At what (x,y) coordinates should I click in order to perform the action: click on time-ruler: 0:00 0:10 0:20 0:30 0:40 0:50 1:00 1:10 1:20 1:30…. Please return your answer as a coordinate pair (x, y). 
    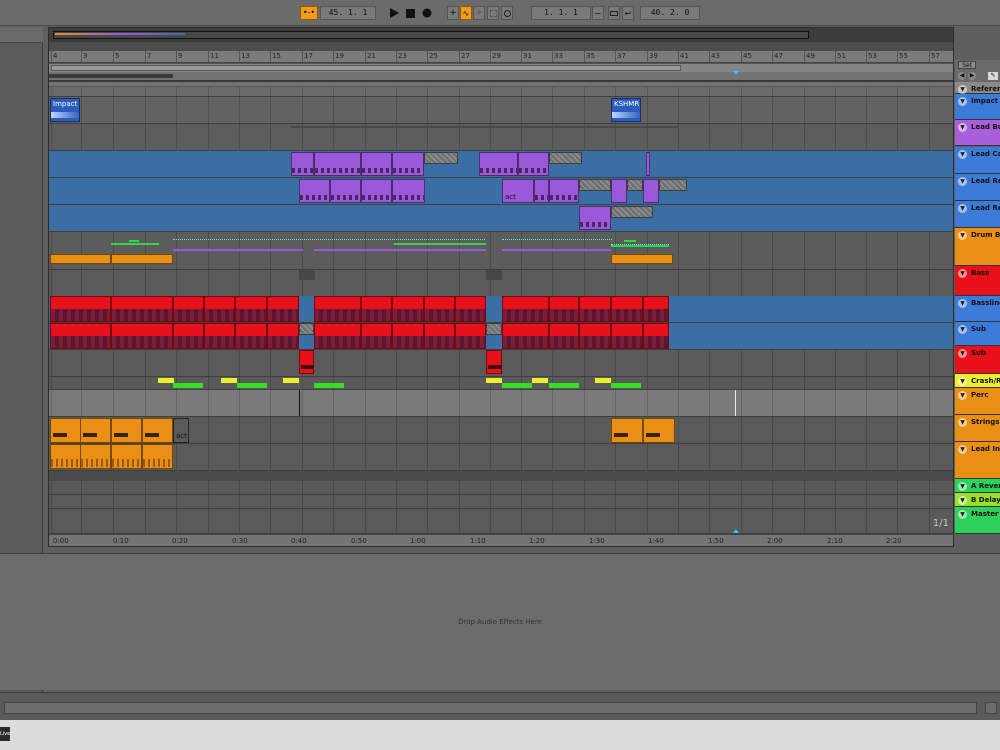
    Looking at the image, I should click on (501, 537).